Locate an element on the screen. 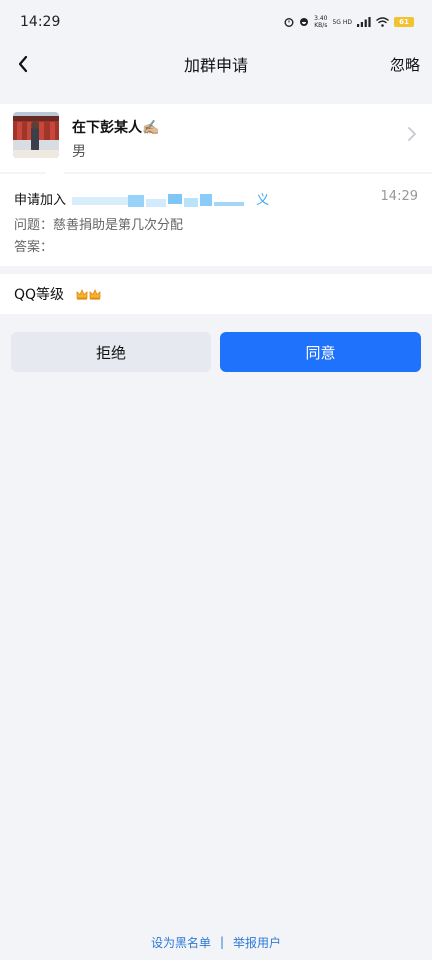  alarm-icon is located at coordinates (289, 22).